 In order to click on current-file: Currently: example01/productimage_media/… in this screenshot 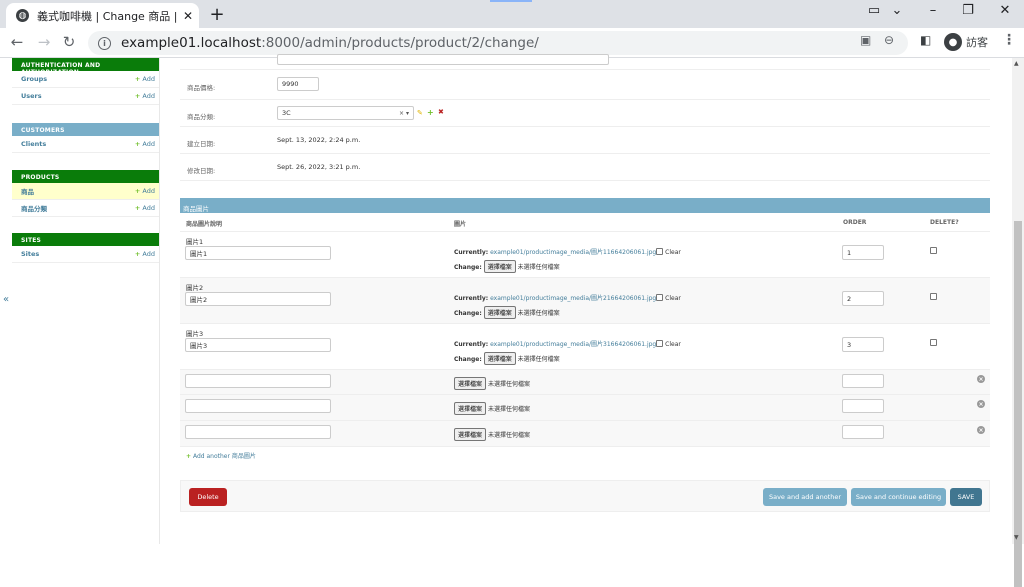, I will do `click(567, 343)`.